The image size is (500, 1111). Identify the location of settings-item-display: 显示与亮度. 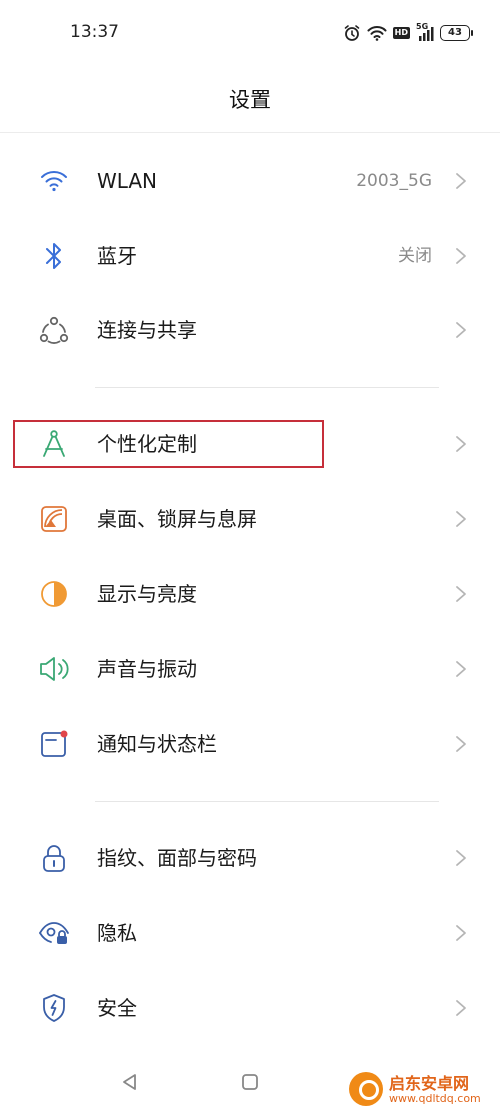
(250, 594).